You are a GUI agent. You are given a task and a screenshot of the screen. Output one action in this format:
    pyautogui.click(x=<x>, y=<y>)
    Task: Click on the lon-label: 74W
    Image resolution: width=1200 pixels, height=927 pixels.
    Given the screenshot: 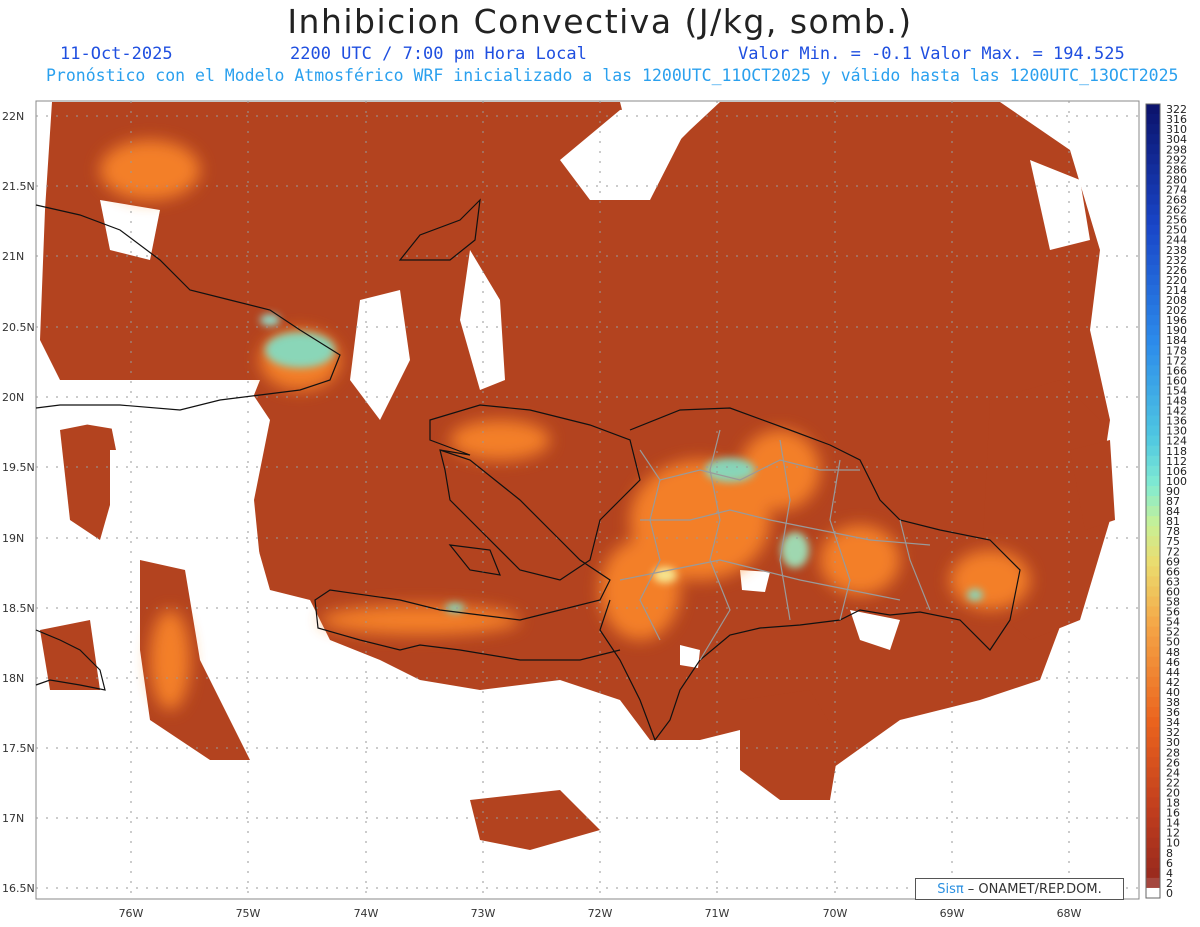 What is the action you would take?
    pyautogui.click(x=366, y=913)
    